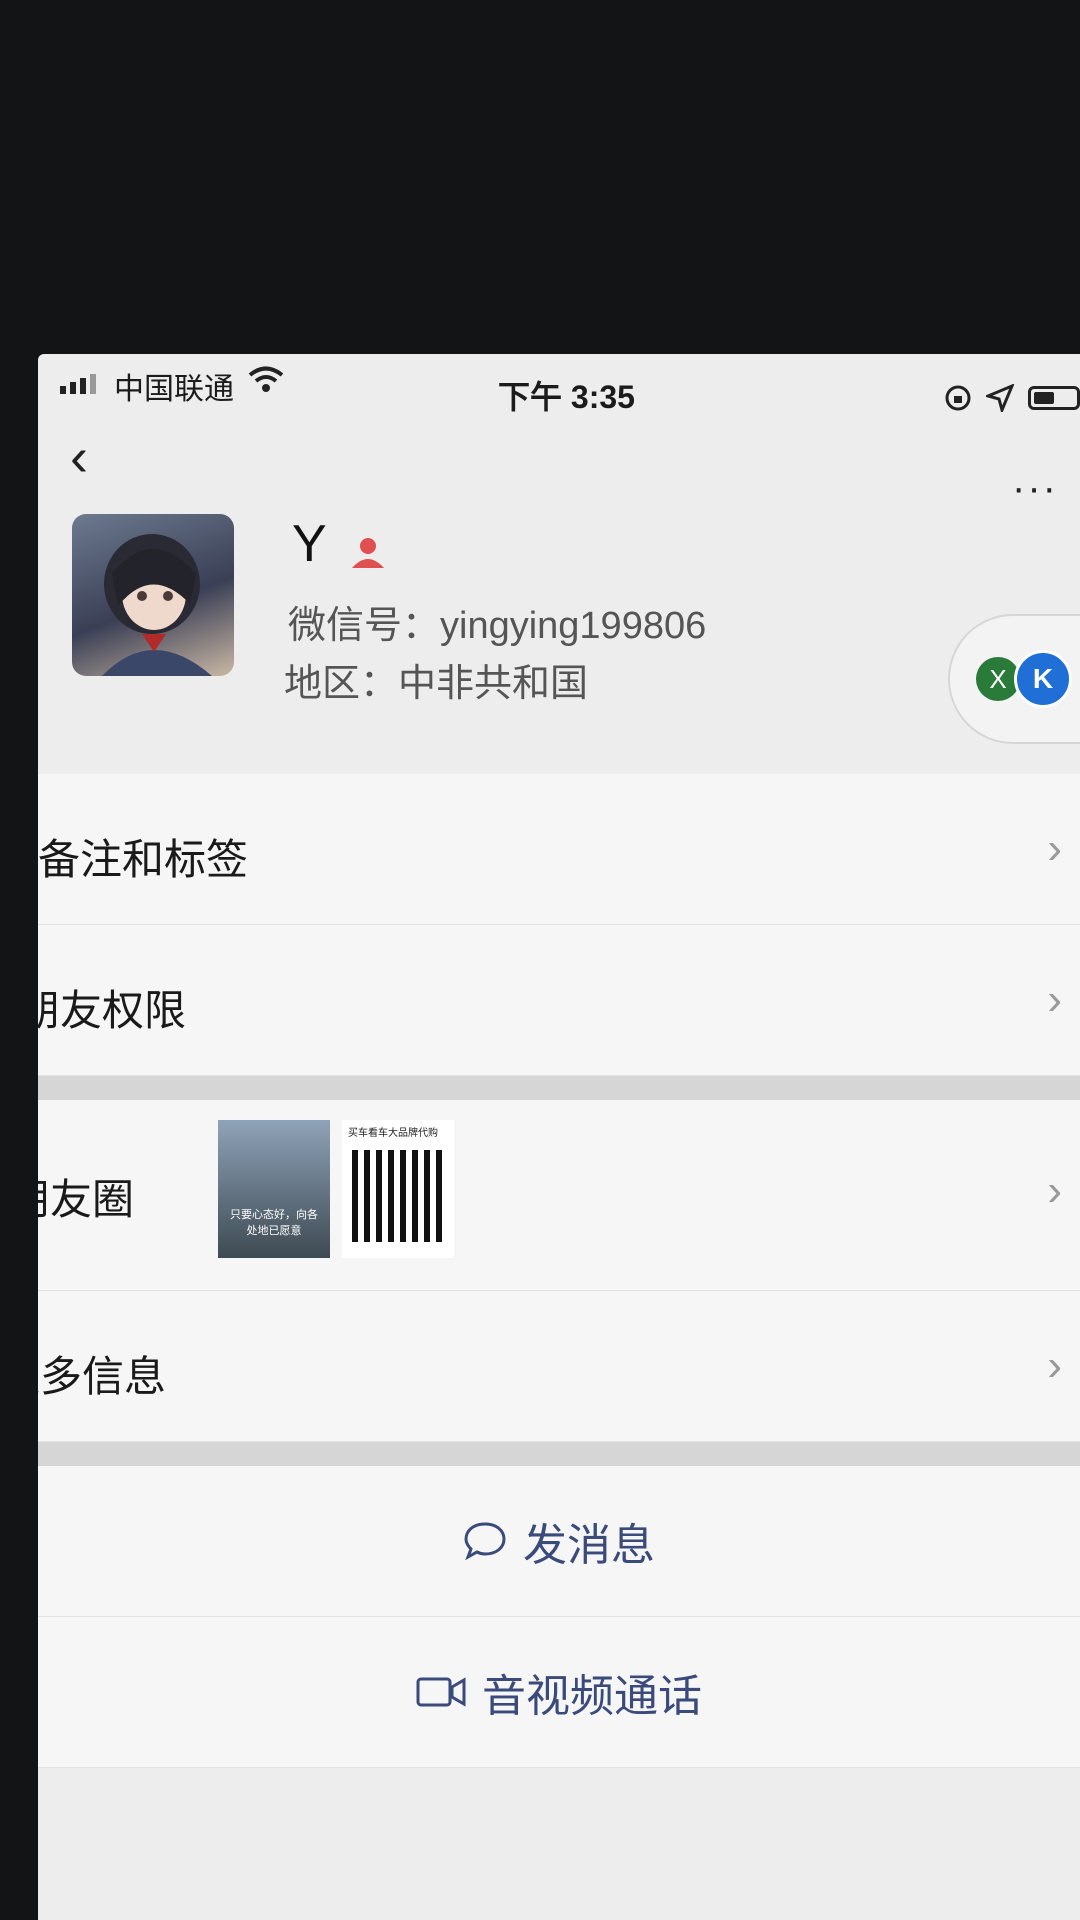 Image resolution: width=1080 pixels, height=1920 pixels. Describe the element at coordinates (368, 553) in the screenshot. I see `contact-person-icon` at that location.